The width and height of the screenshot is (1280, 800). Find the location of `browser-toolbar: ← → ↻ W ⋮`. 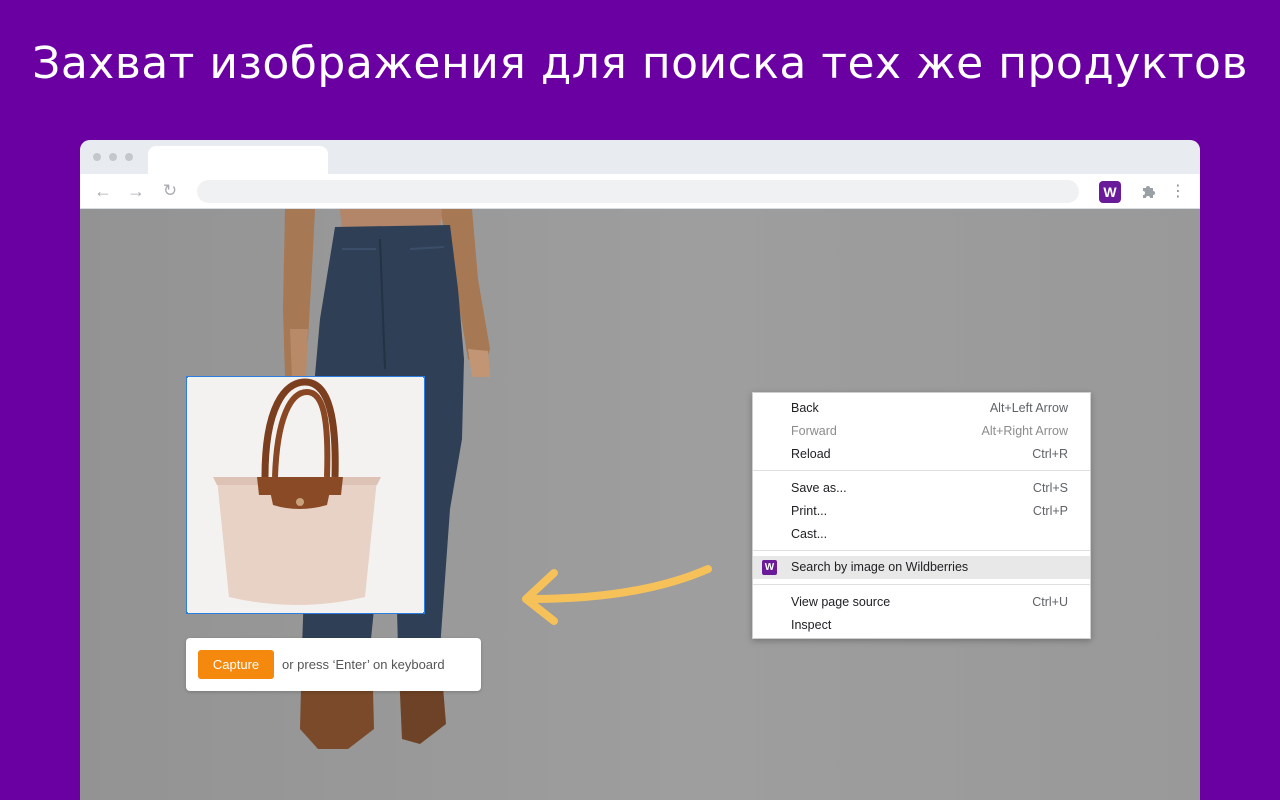

browser-toolbar: ← → ↻ W ⋮ is located at coordinates (640, 191).